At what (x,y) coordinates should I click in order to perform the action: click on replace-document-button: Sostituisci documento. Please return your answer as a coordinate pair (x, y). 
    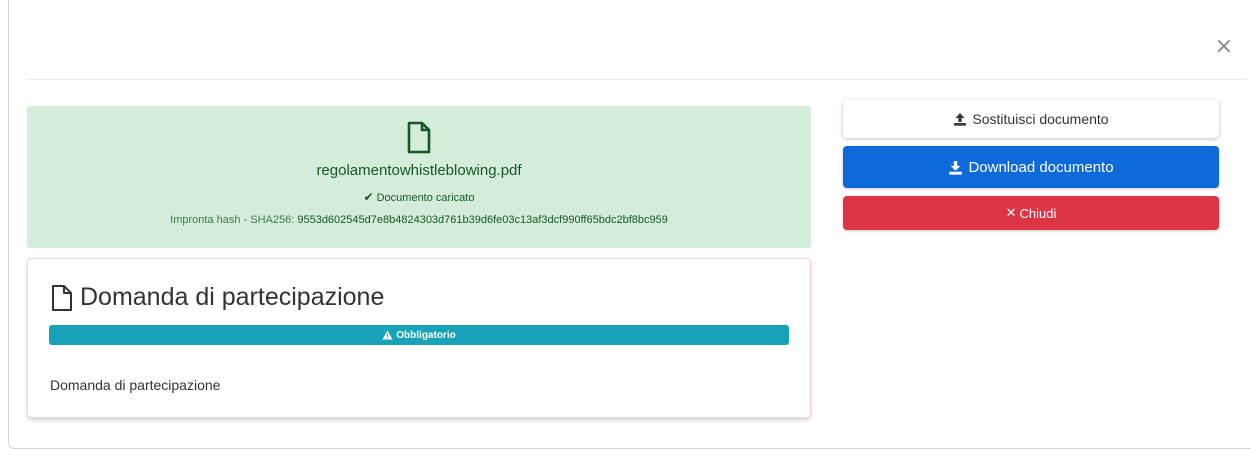
    Looking at the image, I should click on (1031, 119).